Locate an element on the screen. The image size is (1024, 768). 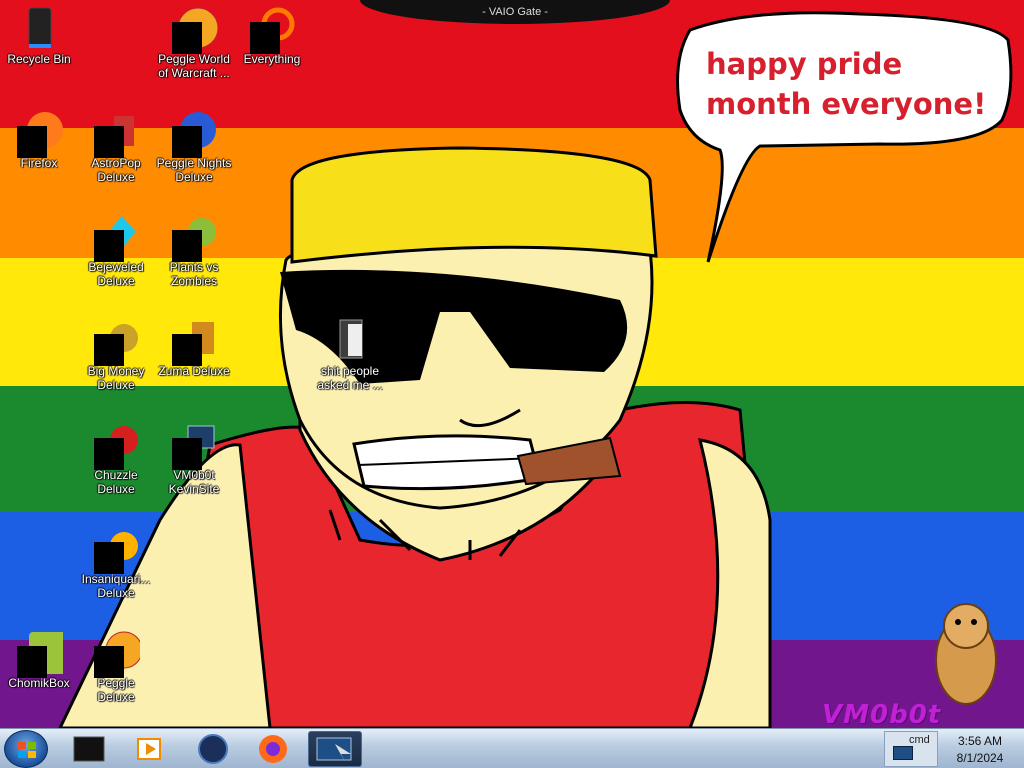
cmd-window-icon is located at coordinates (903, 753).